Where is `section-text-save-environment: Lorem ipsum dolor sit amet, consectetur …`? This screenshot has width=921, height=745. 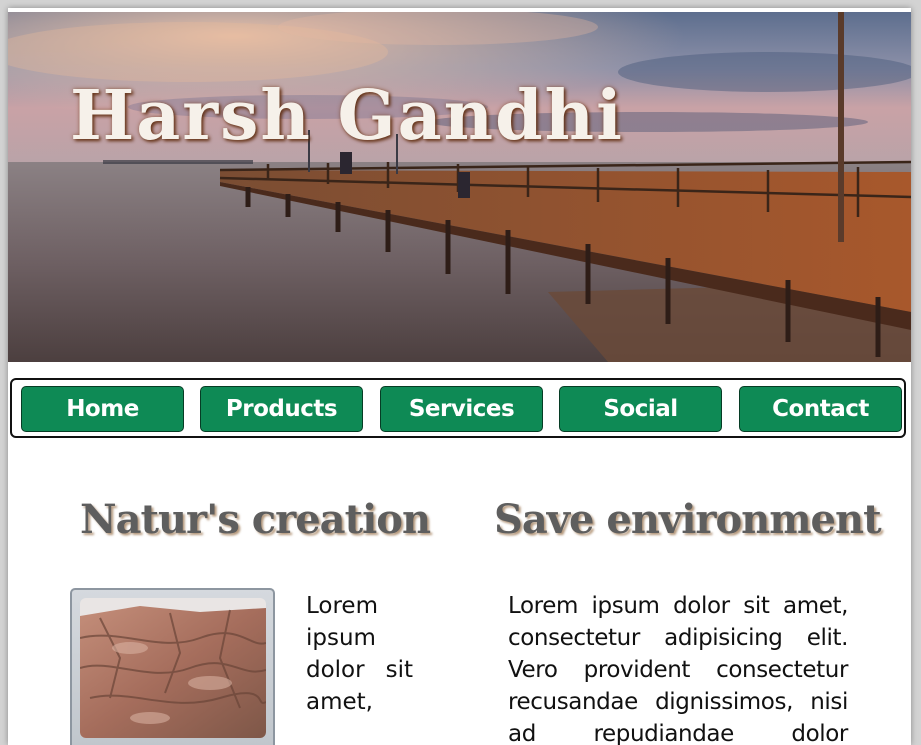
section-text-save-environment: Lorem ipsum dolor sit amet, consectetur … is located at coordinates (678, 667).